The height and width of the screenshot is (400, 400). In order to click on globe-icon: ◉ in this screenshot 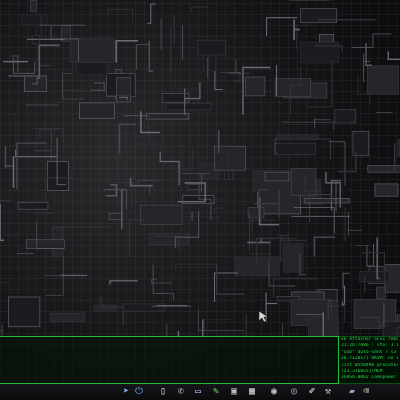, I will do `click(274, 392)`.